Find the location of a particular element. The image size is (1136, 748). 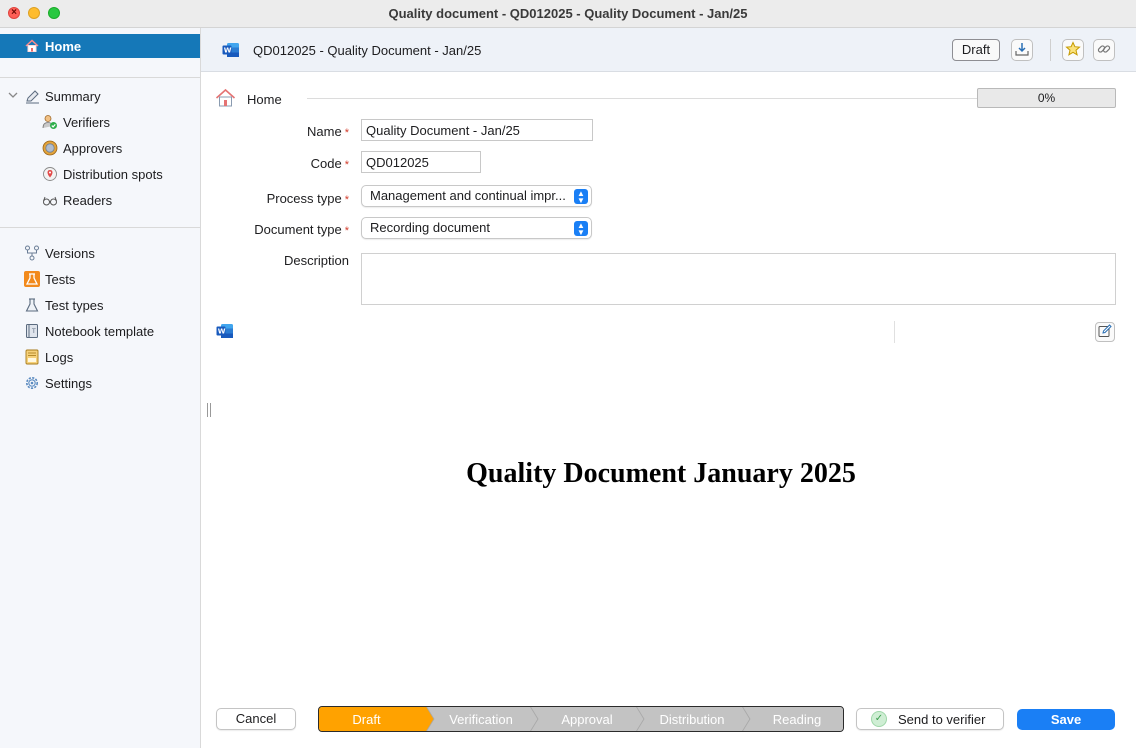

sidebar-item-label: Readers is located at coordinates (88, 200).